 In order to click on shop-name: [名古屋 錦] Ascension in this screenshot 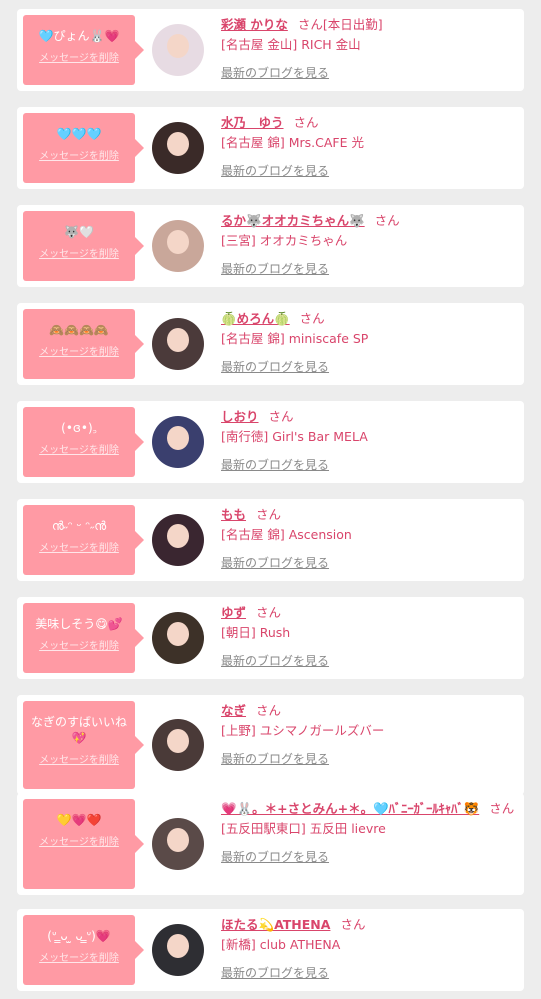, I will do `click(286, 534)`.